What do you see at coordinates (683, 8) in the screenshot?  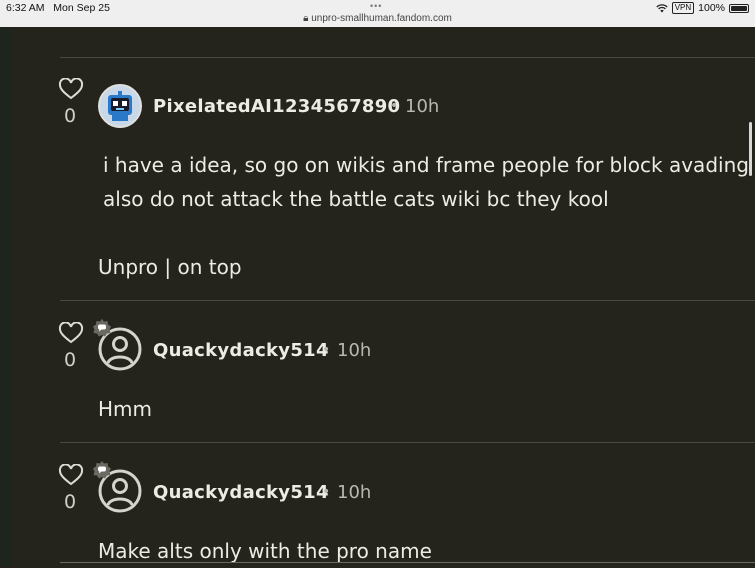 I see `vpn-badge: VPN` at bounding box center [683, 8].